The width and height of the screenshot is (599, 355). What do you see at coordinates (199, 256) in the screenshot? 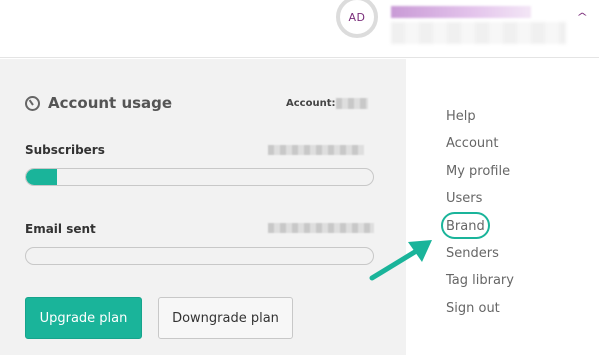
I see `email-sent-progress-bar` at bounding box center [199, 256].